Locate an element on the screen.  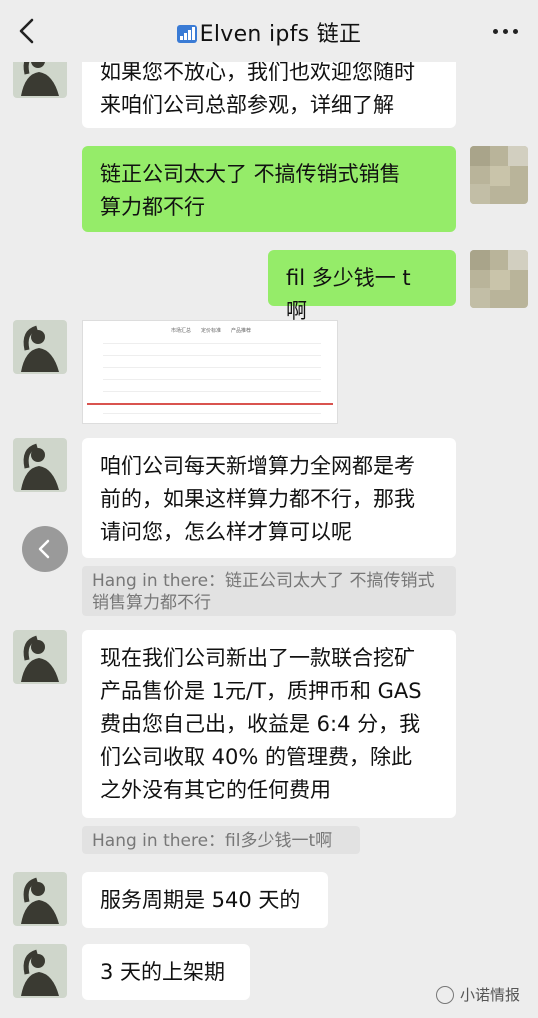
message-text-line: 们公司收取 40% 的管理费，除此 is located at coordinates (256, 757).